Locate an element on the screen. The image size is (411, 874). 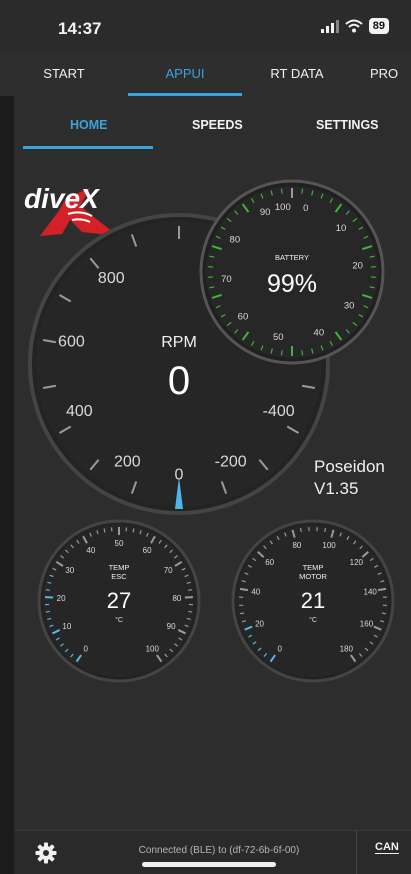
motor-scale-label: 160 is located at coordinates (367, 623).